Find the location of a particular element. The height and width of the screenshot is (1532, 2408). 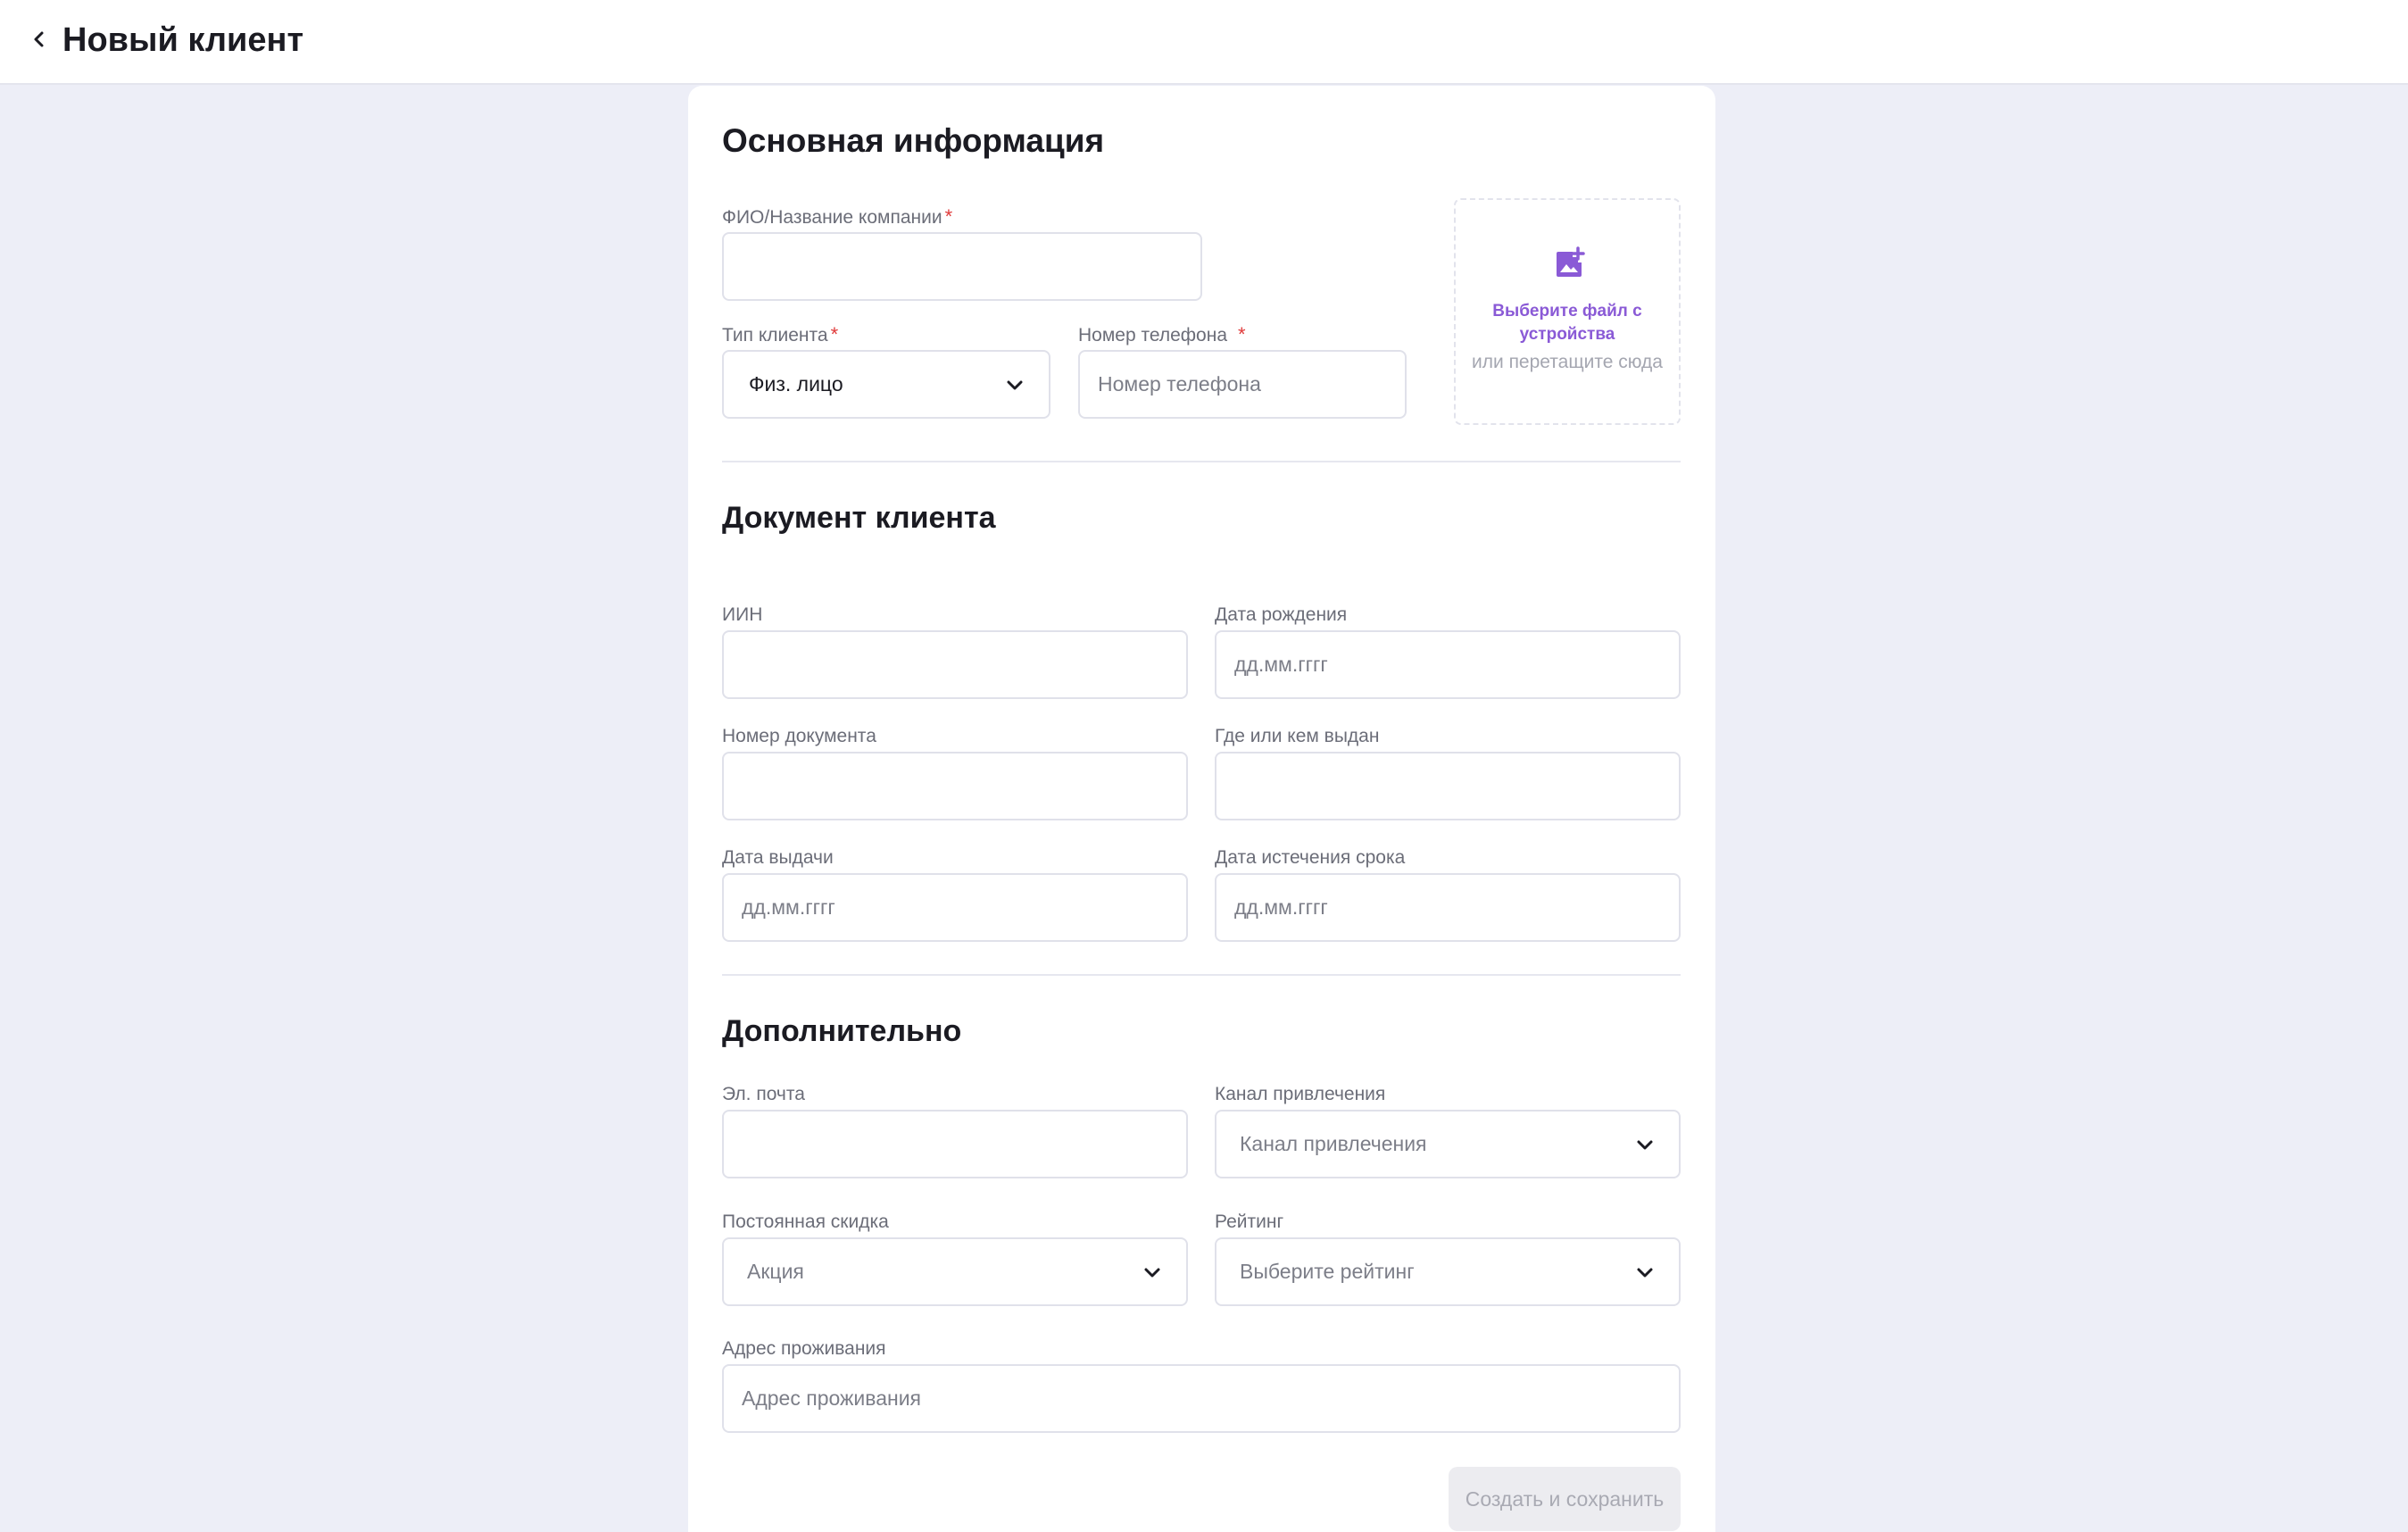

discount-select: Акция is located at coordinates (955, 1271).